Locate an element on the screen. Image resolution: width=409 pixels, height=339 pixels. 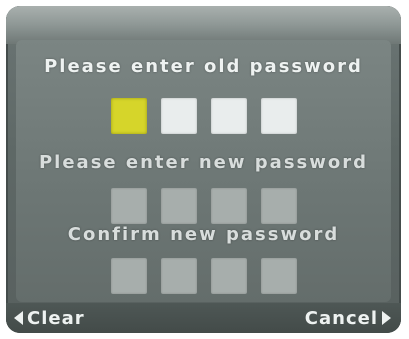
cancel-button-label: Cancel is located at coordinates (341, 318).